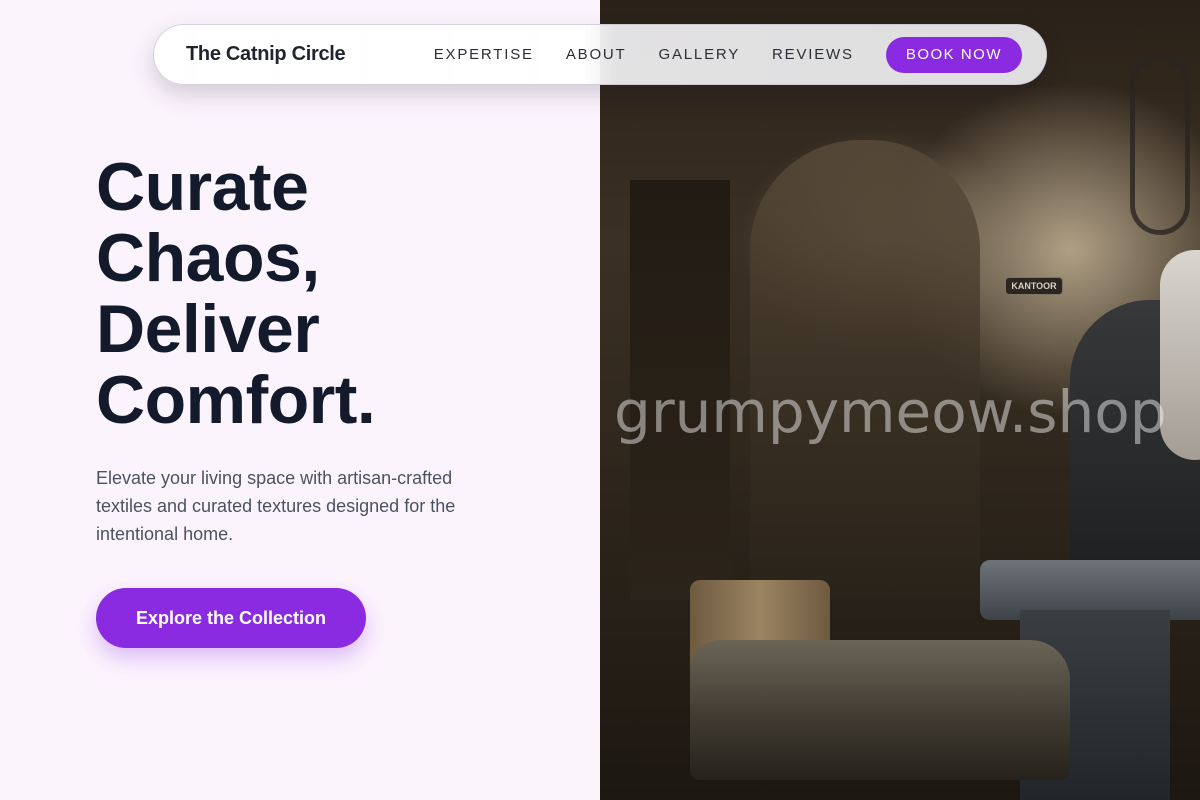  Describe the element at coordinates (236, 400) in the screenshot. I see `hero-title-line: Comfort.` at that location.